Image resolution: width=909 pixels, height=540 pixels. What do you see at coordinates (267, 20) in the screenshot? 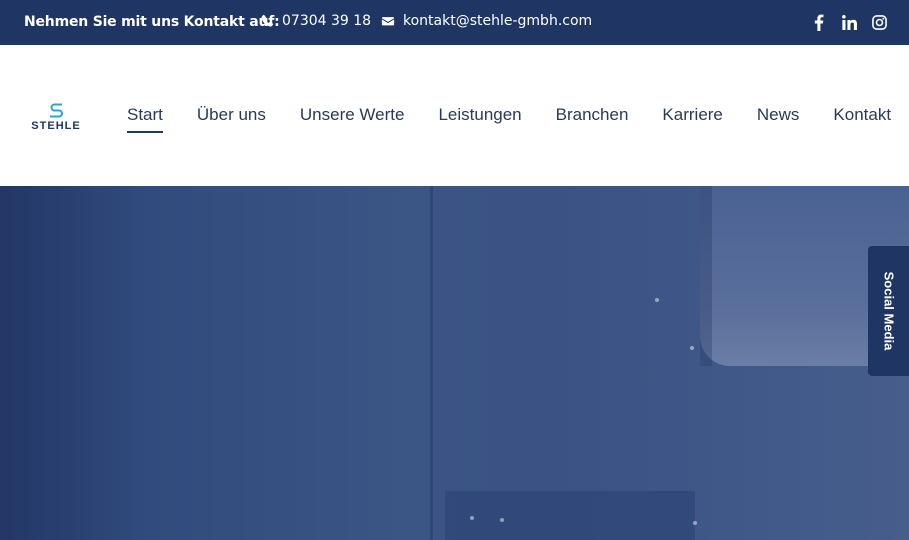
I see `phone-icon` at bounding box center [267, 20].